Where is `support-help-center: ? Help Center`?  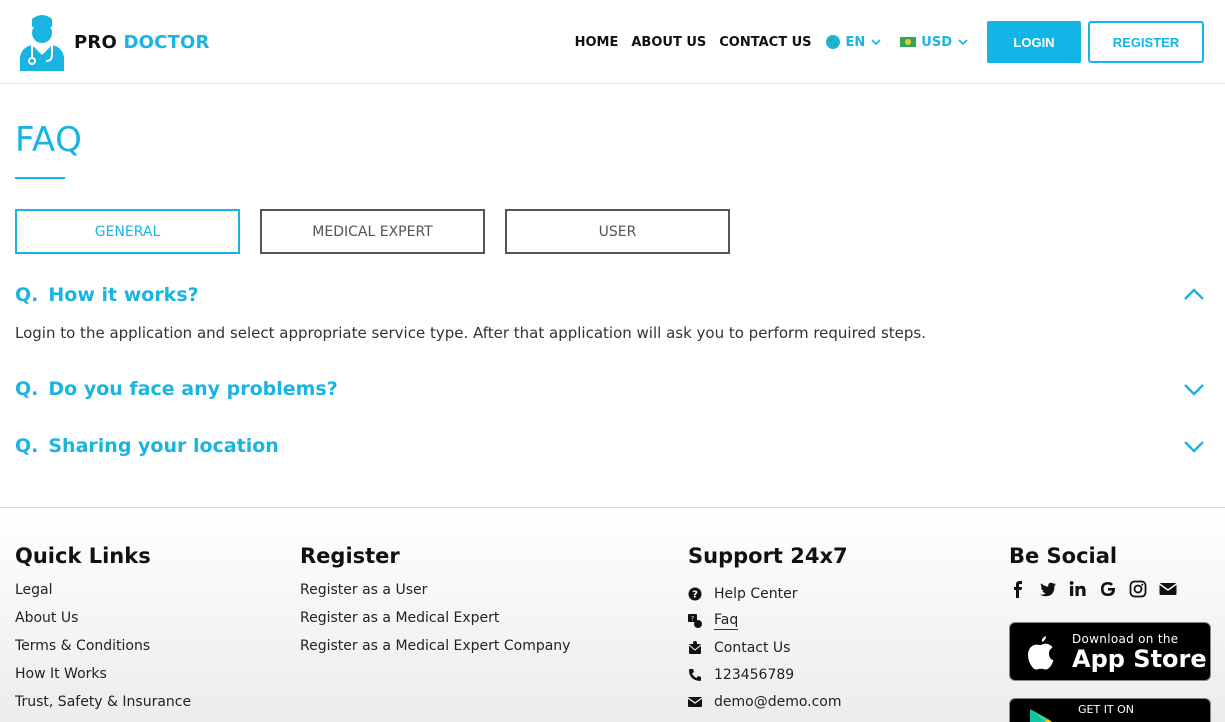
support-help-center: ? Help Center is located at coordinates (768, 593).